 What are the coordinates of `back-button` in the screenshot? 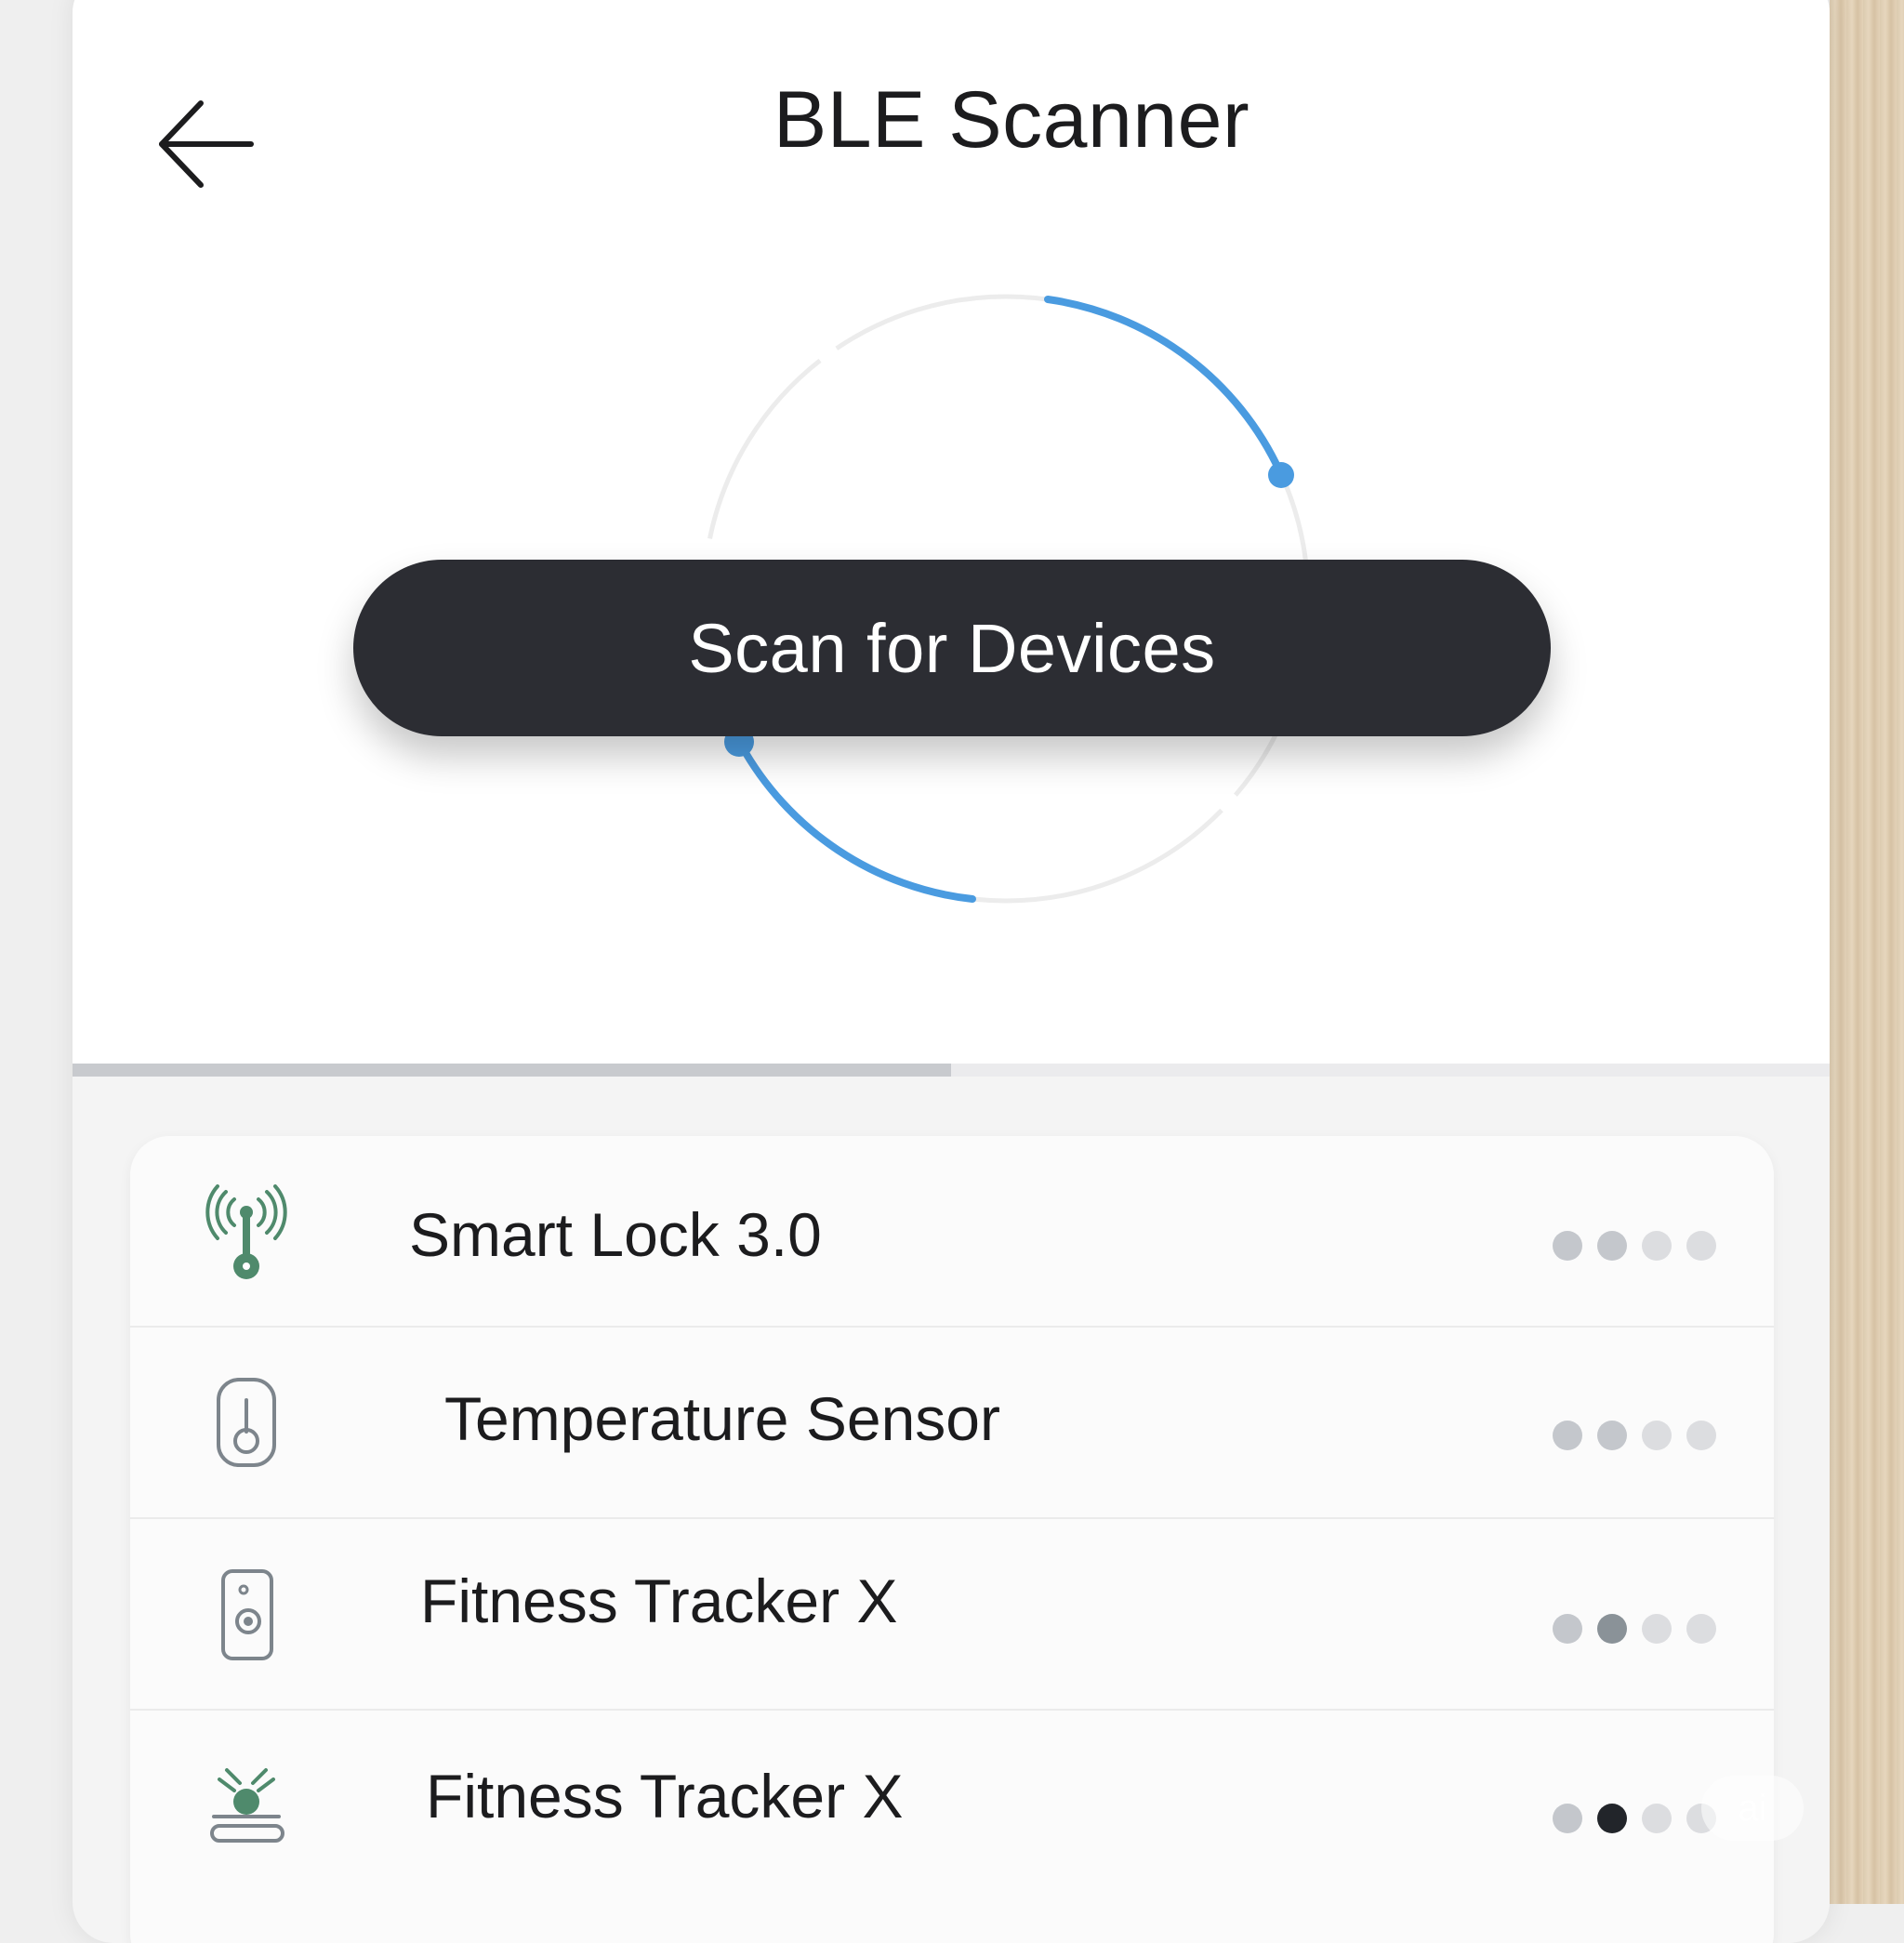 It's located at (205, 144).